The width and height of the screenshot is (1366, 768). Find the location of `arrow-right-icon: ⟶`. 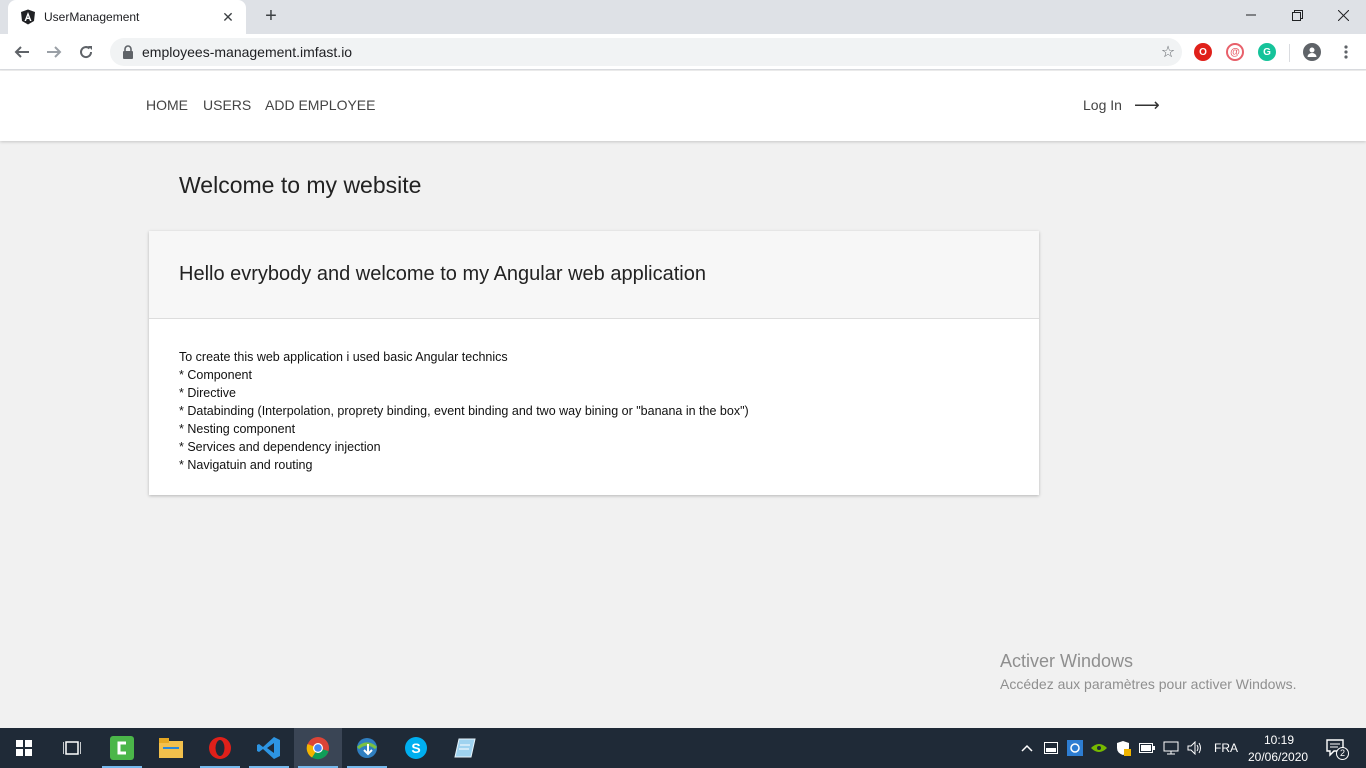

arrow-right-icon: ⟶ is located at coordinates (1146, 105).